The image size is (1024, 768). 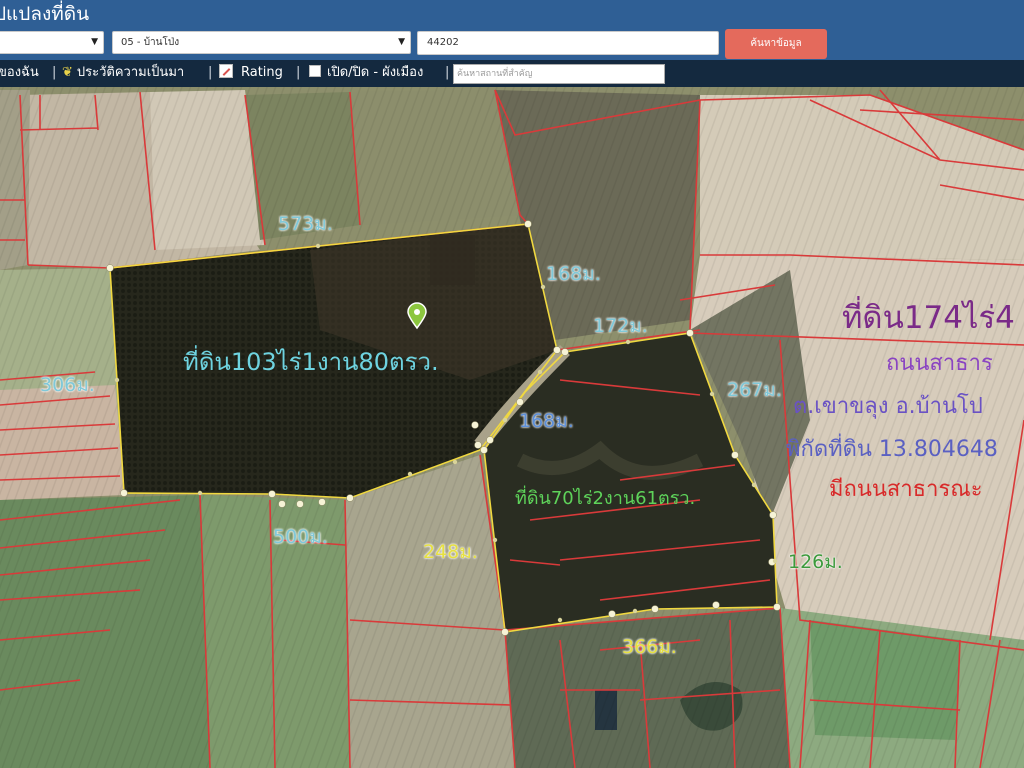 I want to click on zoning-label: เปิด/ปิด - ผังเมือง, so click(x=375, y=72).